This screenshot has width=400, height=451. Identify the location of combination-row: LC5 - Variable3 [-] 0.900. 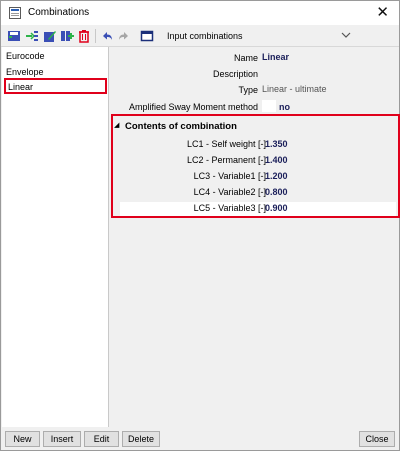
(258, 209).